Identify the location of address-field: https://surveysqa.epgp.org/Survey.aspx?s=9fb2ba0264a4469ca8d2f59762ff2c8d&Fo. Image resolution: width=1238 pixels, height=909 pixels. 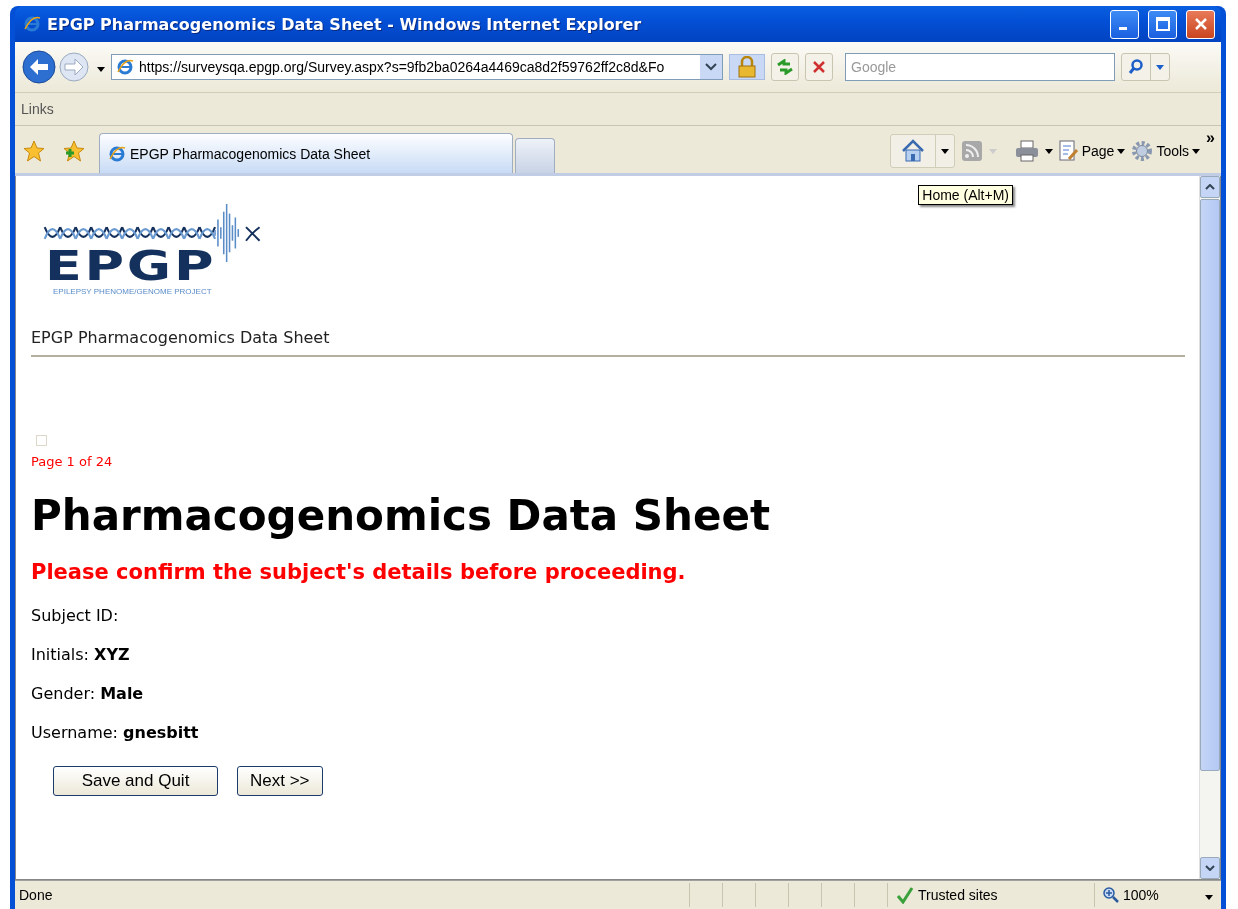
(417, 67).